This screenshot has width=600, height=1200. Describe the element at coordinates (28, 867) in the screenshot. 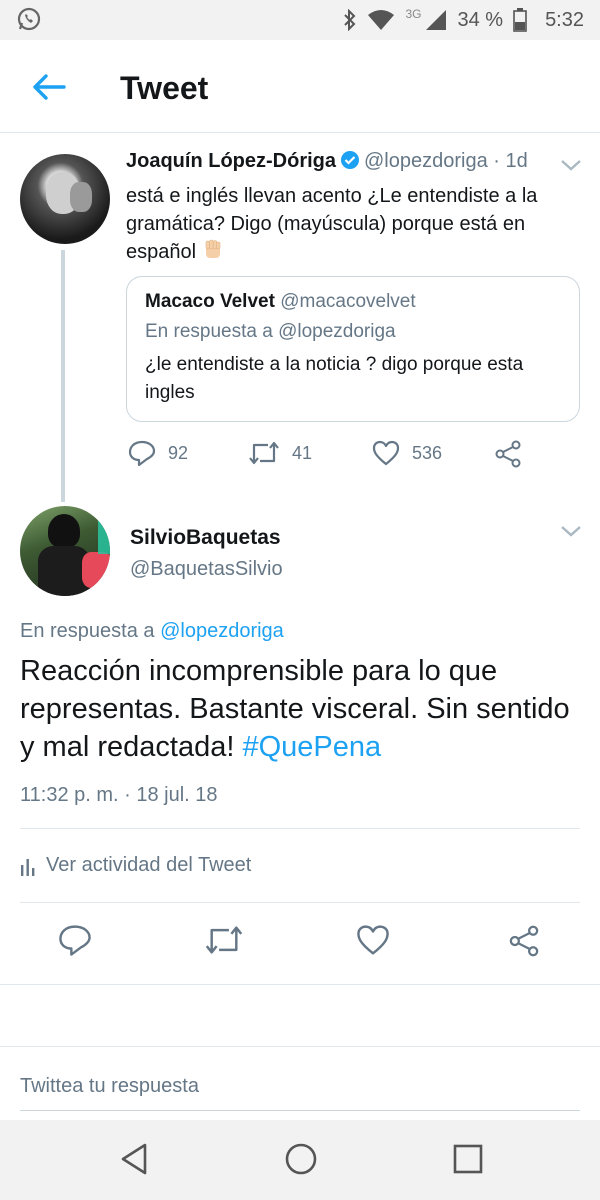

I see `analytics-icon` at that location.